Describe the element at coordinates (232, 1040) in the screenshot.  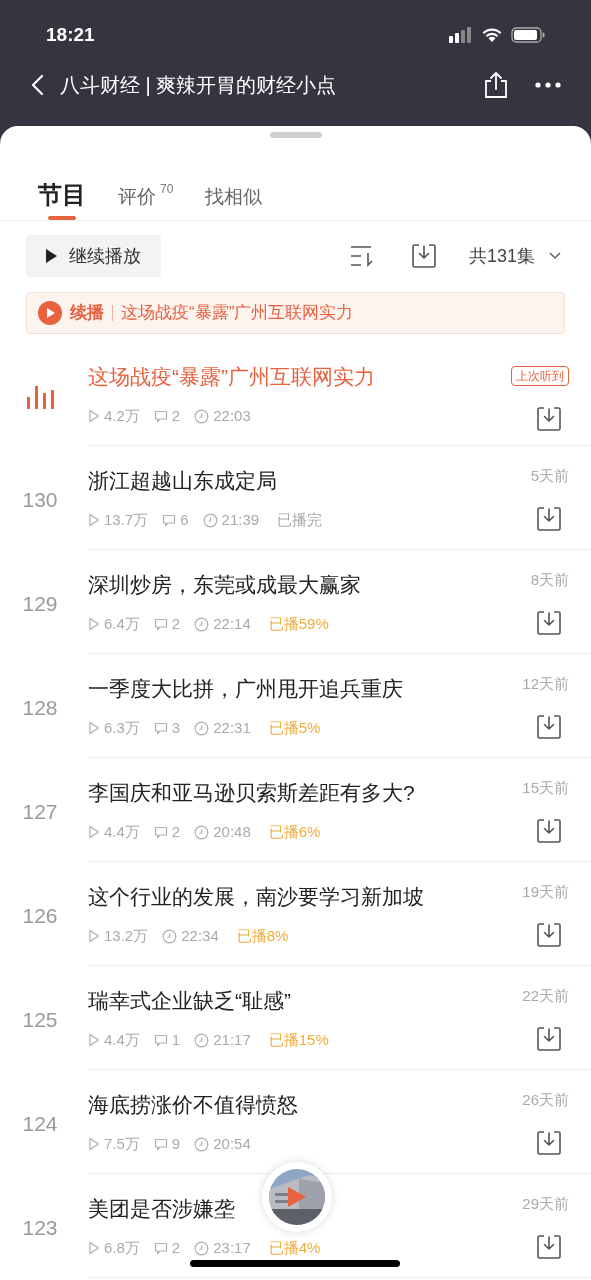
I see `duration: 21:17` at that location.